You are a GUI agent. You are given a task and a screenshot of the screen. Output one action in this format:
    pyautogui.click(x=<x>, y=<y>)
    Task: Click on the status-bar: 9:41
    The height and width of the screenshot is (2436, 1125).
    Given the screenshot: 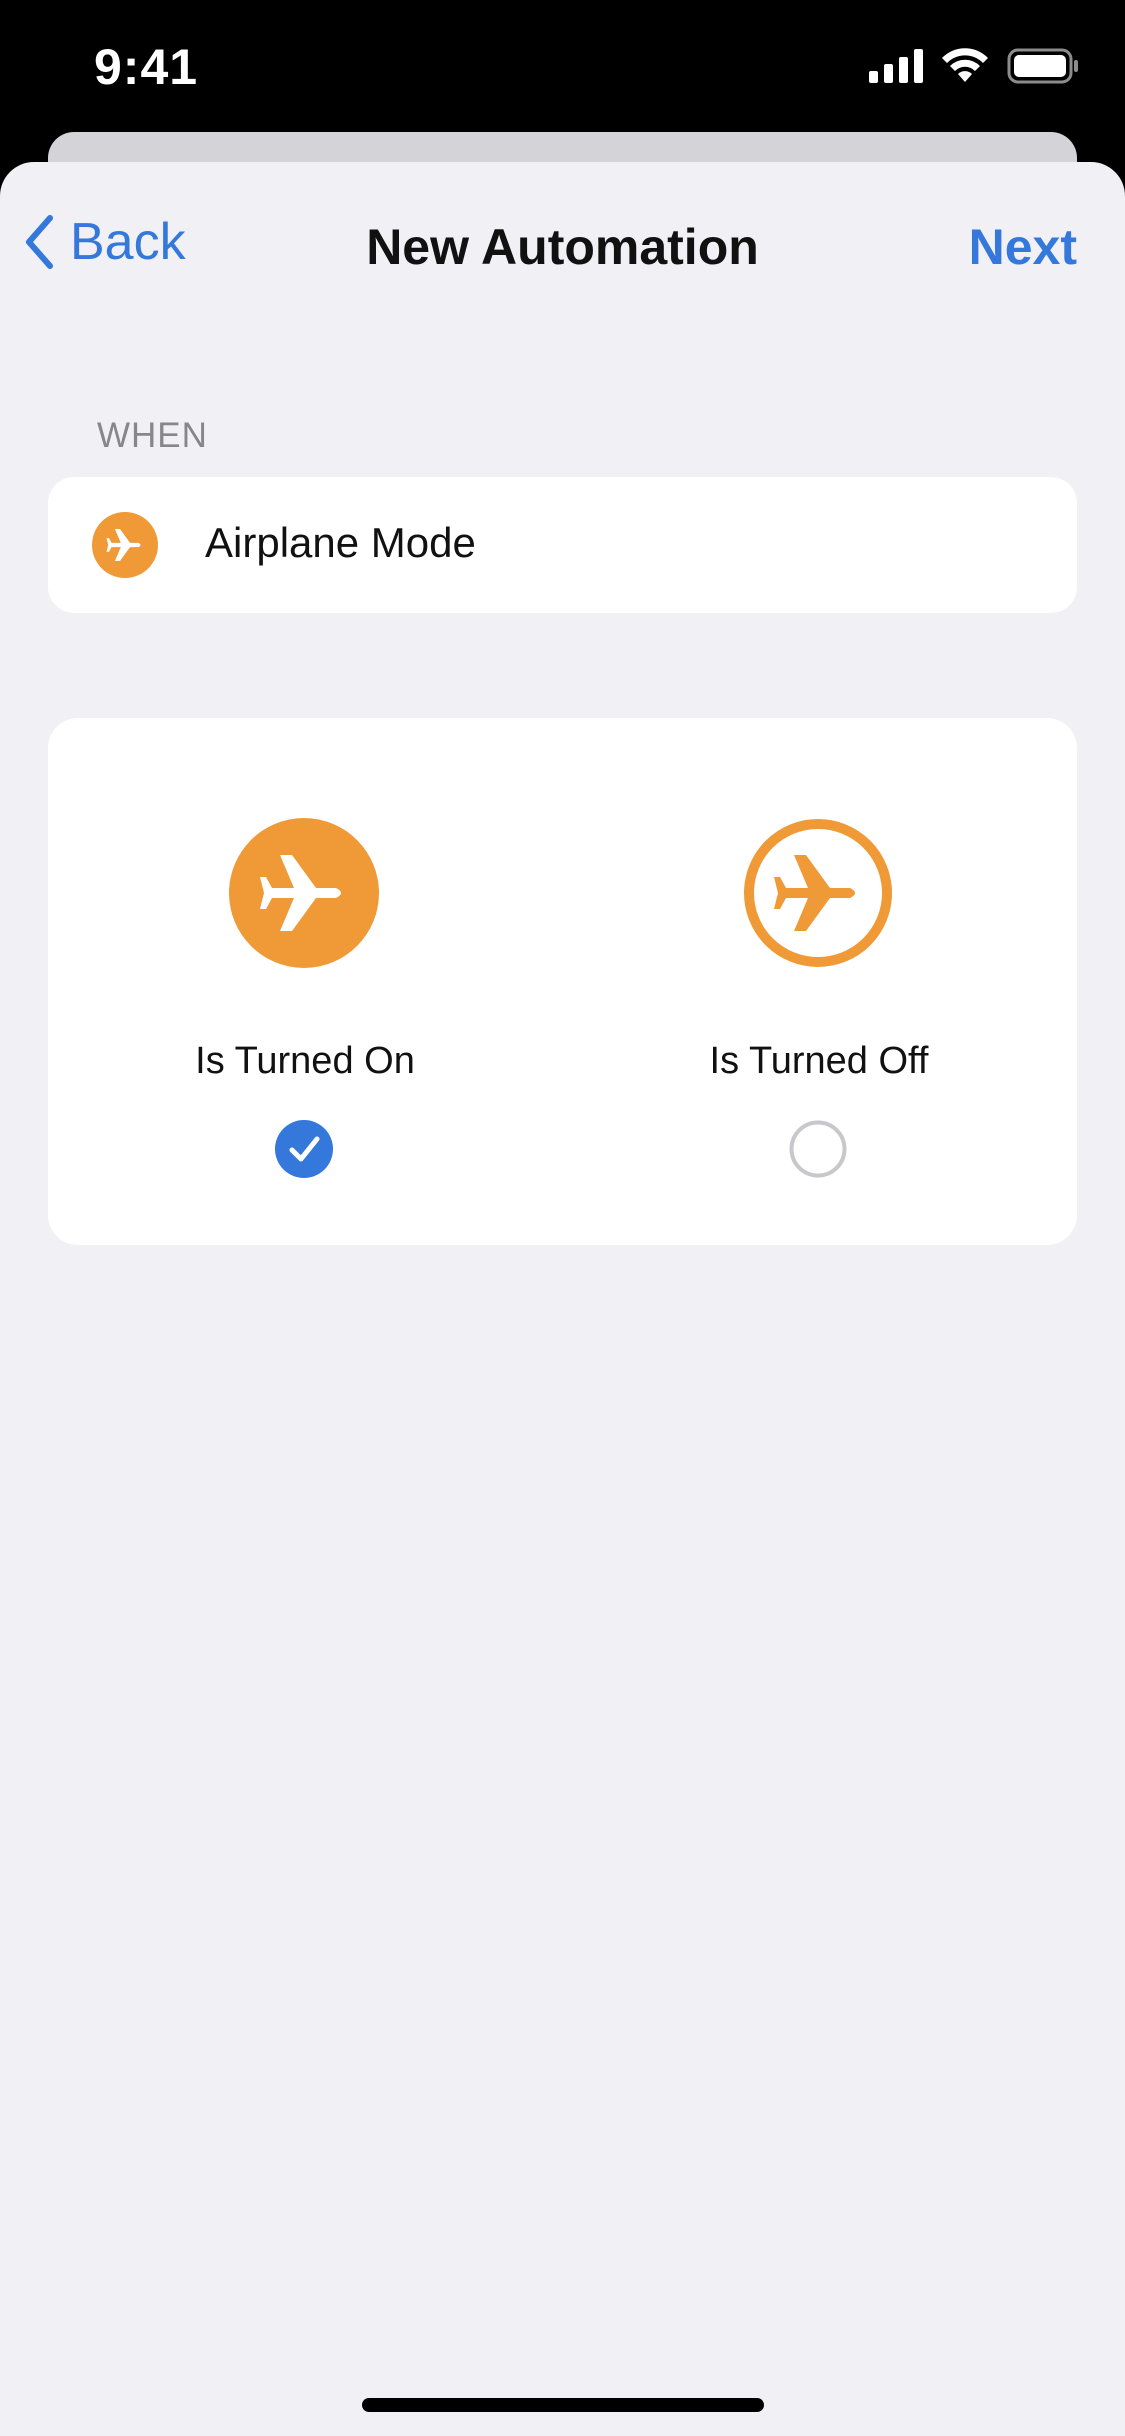 What is the action you would take?
    pyautogui.click(x=562, y=75)
    